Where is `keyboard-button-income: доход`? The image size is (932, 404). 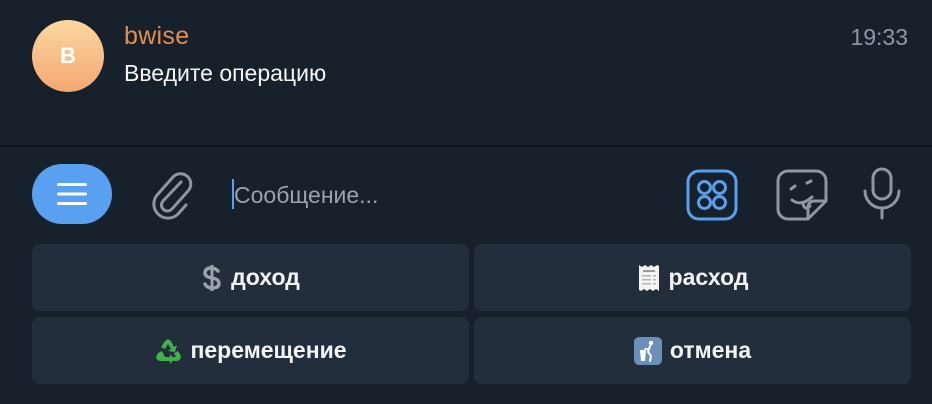
keyboard-button-income: доход is located at coordinates (250, 277).